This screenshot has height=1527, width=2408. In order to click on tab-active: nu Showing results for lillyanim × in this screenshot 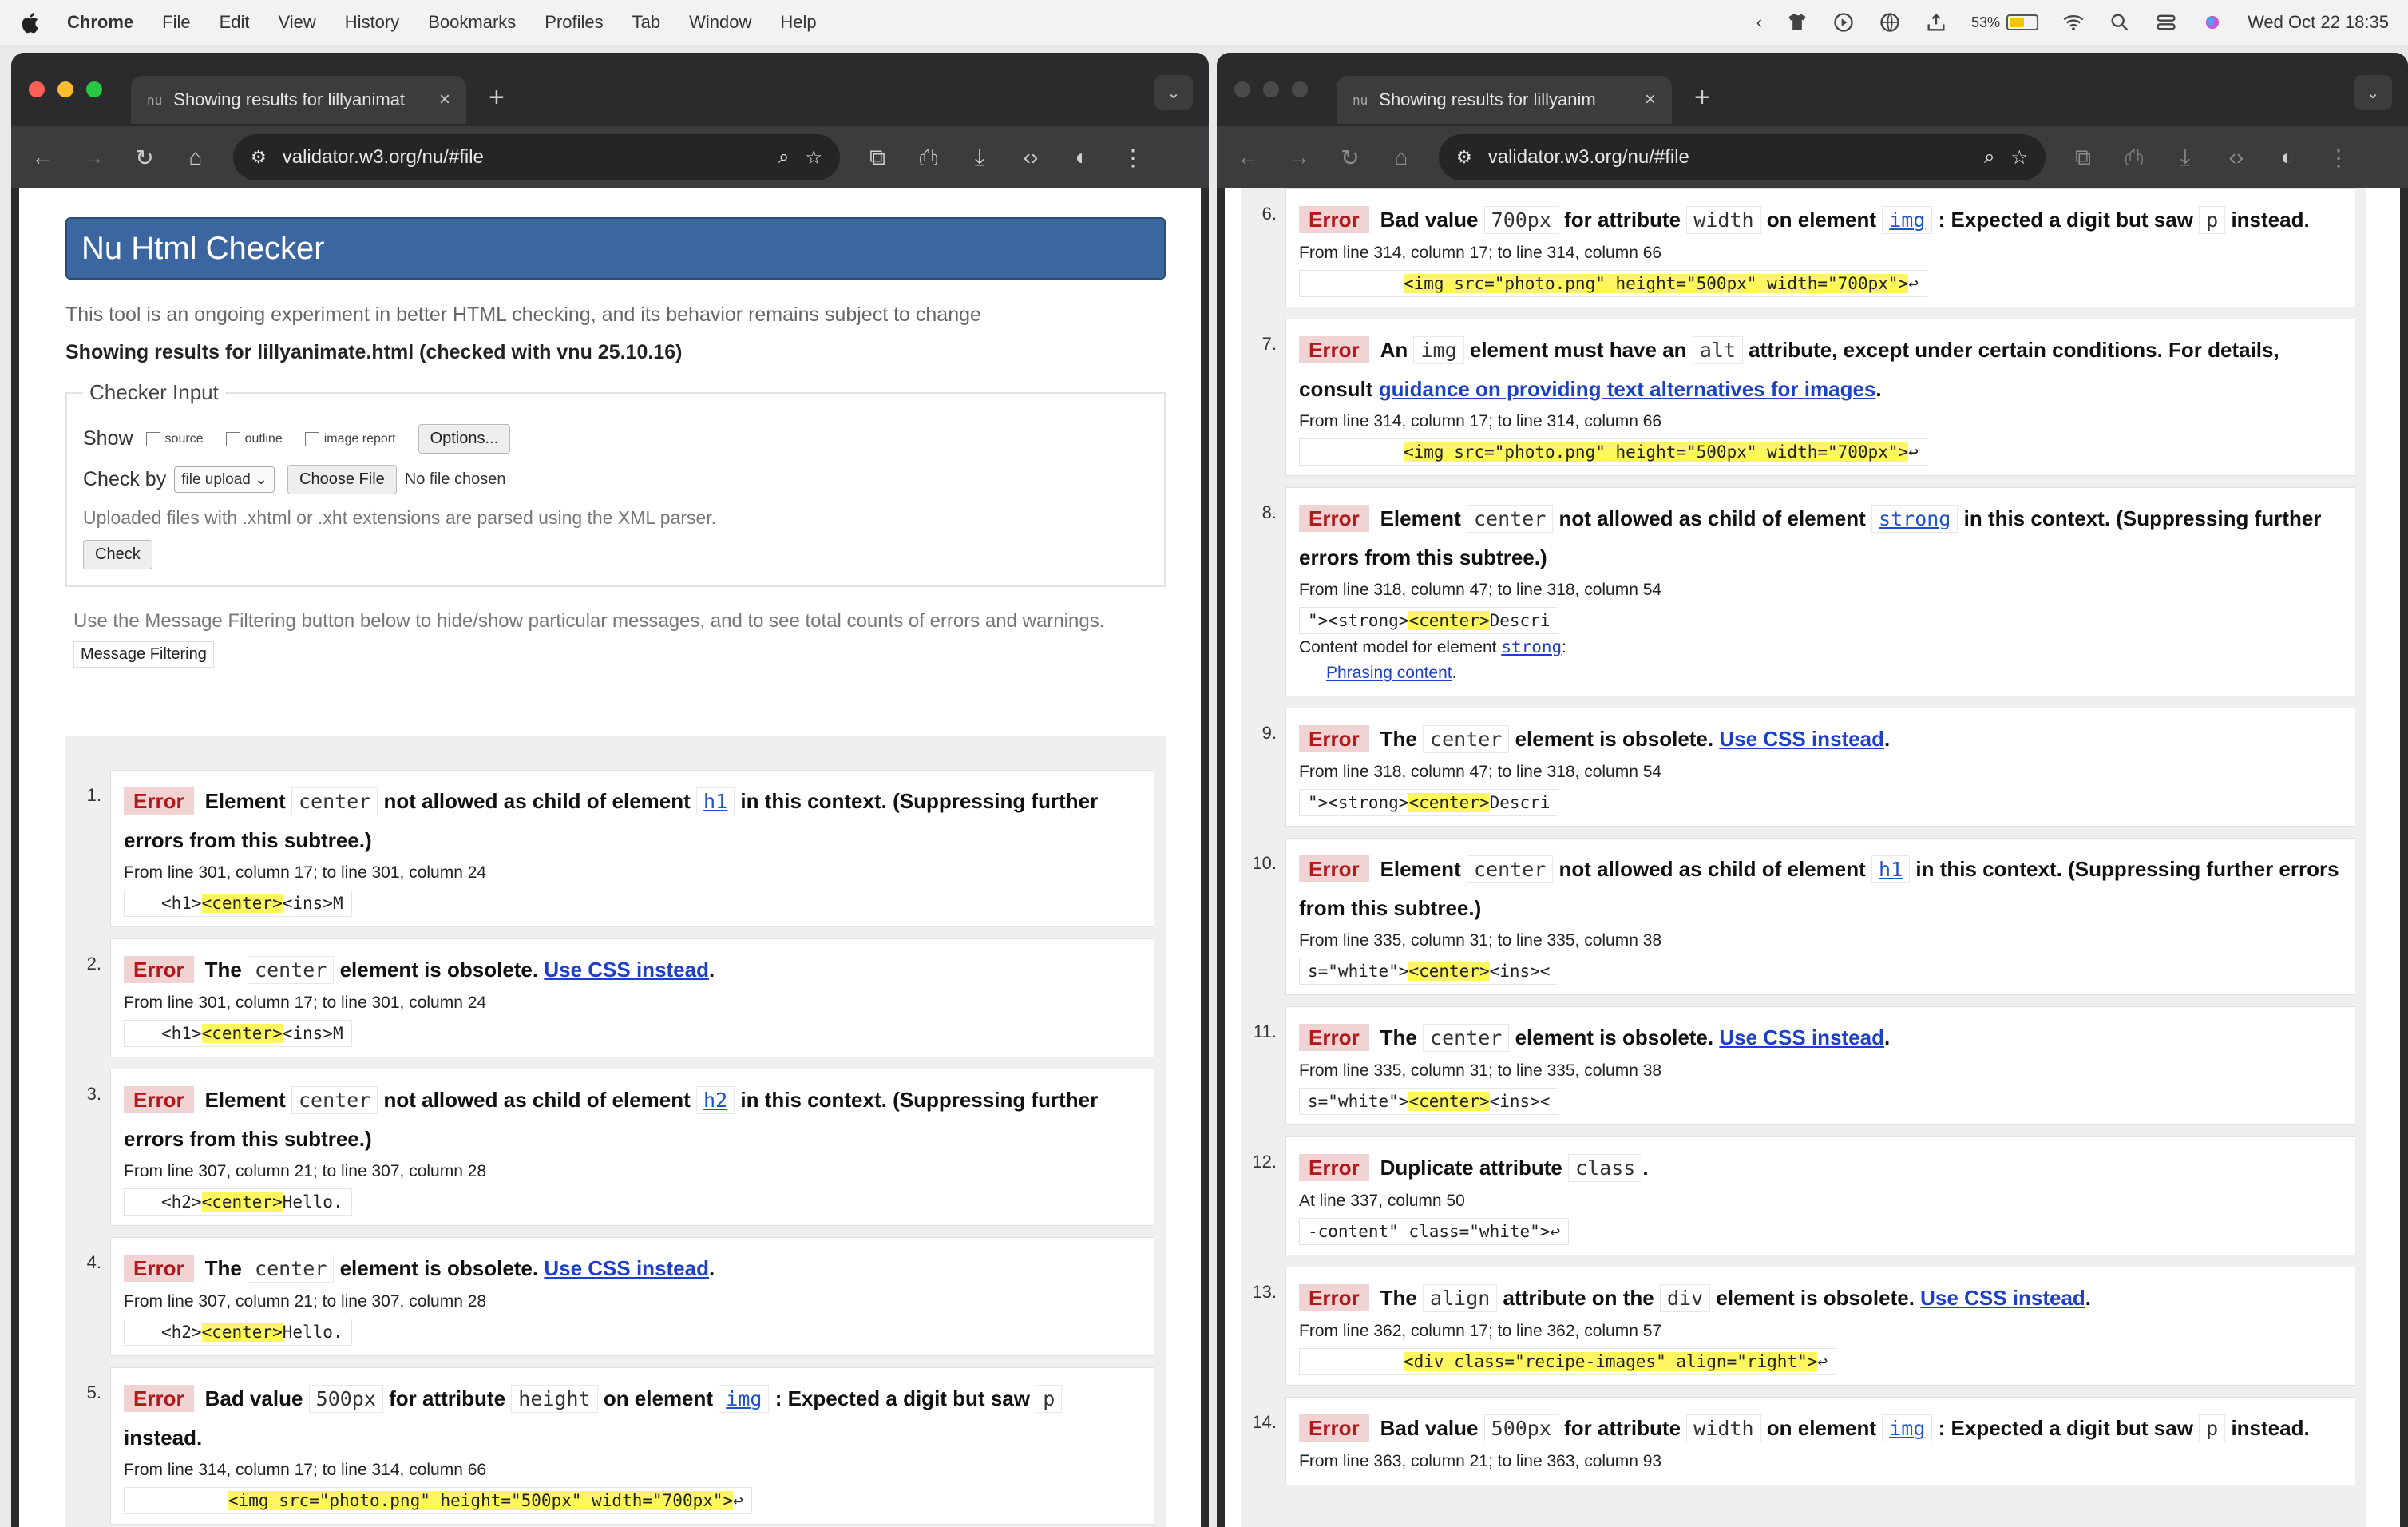, I will do `click(1505, 100)`.